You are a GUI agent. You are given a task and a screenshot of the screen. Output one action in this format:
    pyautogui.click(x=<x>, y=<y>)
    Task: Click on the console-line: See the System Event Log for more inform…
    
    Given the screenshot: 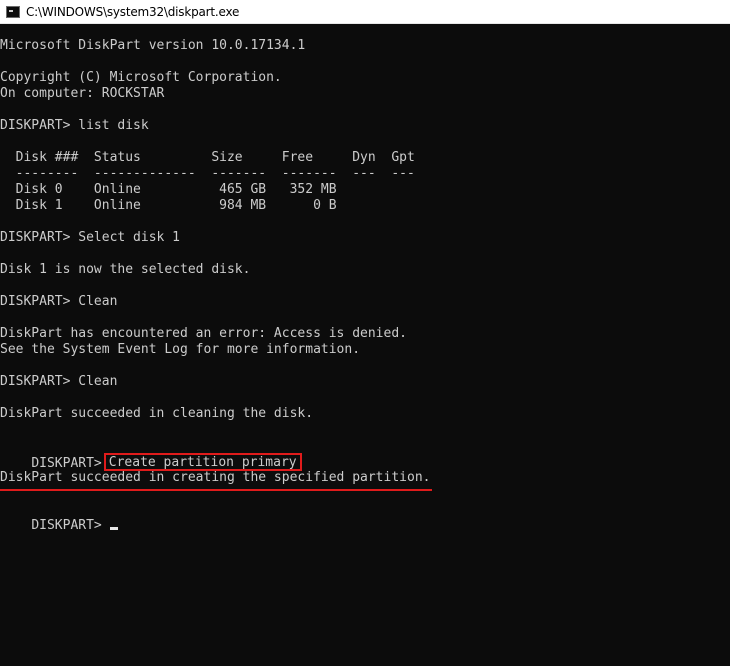 What is the action you would take?
    pyautogui.click(x=180, y=349)
    